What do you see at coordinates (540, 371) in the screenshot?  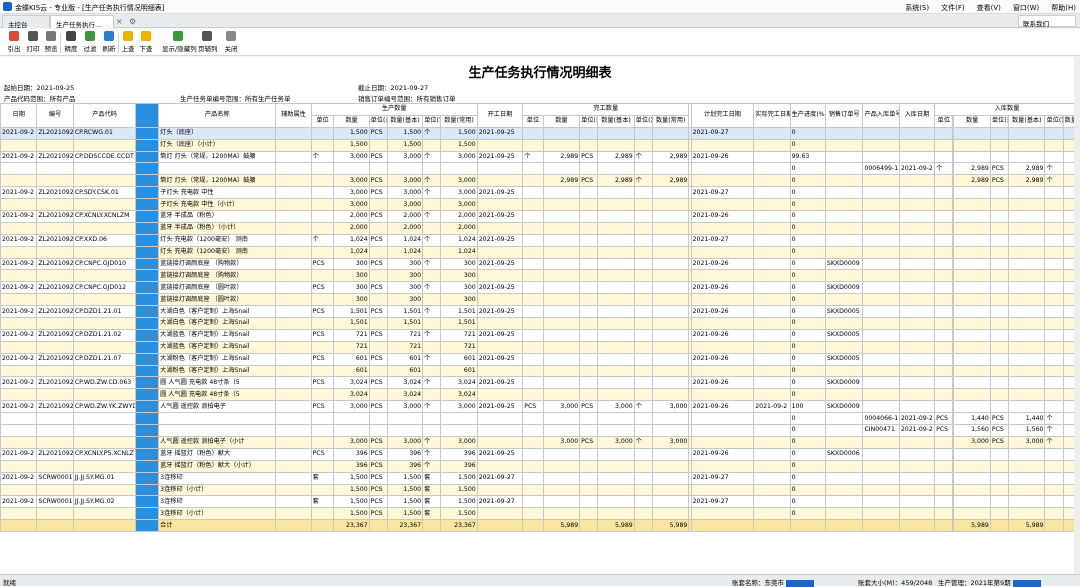 I see `table-row: 大湖粉色（客户定制）上海Snail 601 601 601 0` at bounding box center [540, 371].